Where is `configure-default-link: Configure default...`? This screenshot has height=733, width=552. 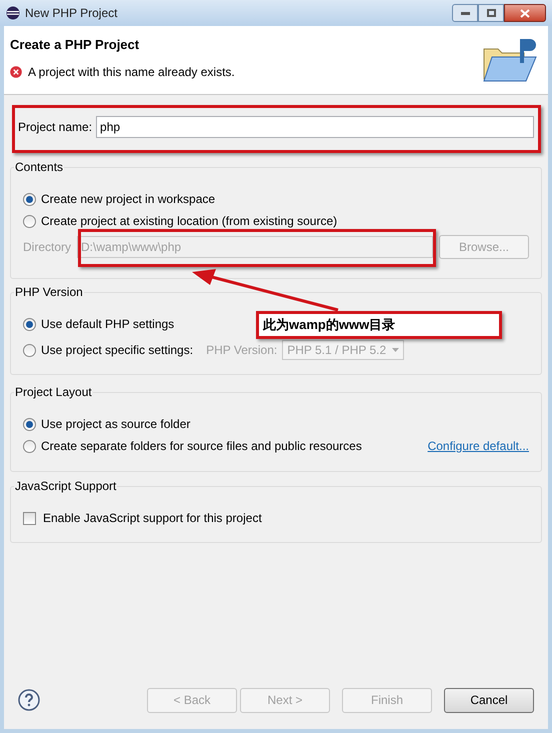 configure-default-link: Configure default... is located at coordinates (478, 446).